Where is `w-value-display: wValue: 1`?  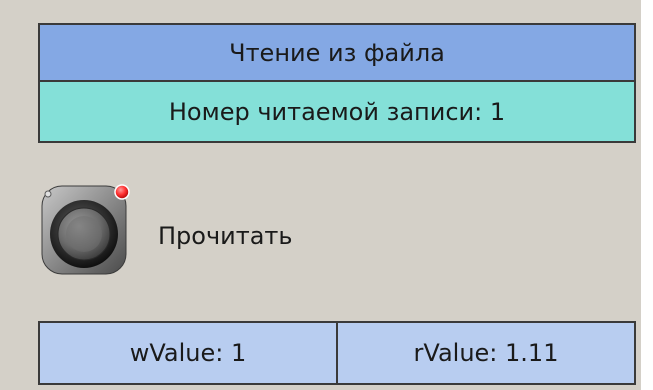
w-value-display: wValue: 1 is located at coordinates (188, 353).